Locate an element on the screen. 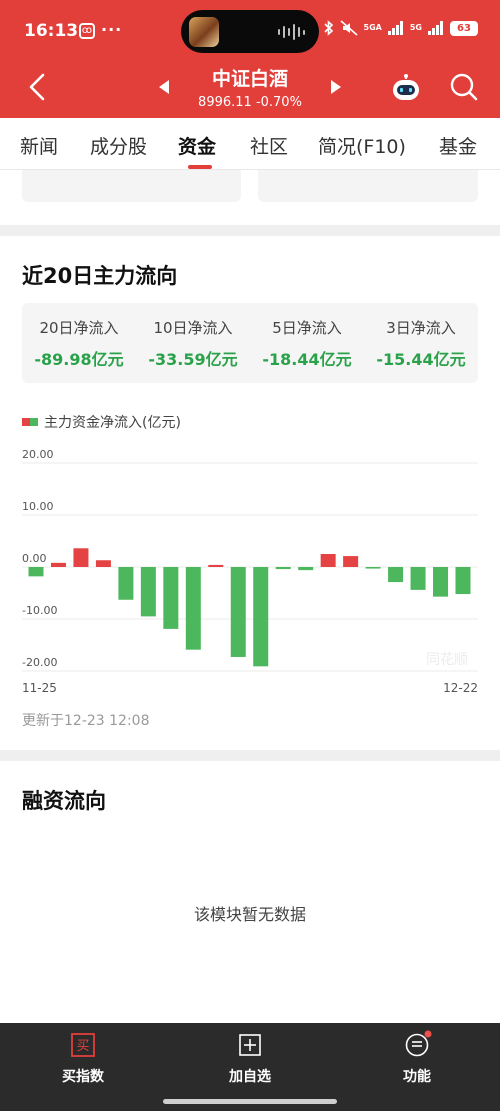 Image resolution: width=500 pixels, height=1111 pixels. tab-bar: 新闻 成分股 资金 社区 简况(F10) 基金 is located at coordinates (250, 144).